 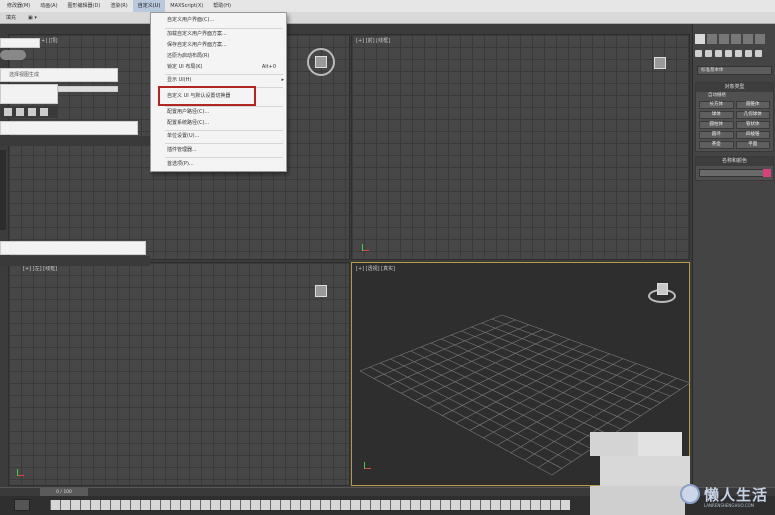 What do you see at coordinates (700, 39) in the screenshot?
I see `create-tab-icon` at bounding box center [700, 39].